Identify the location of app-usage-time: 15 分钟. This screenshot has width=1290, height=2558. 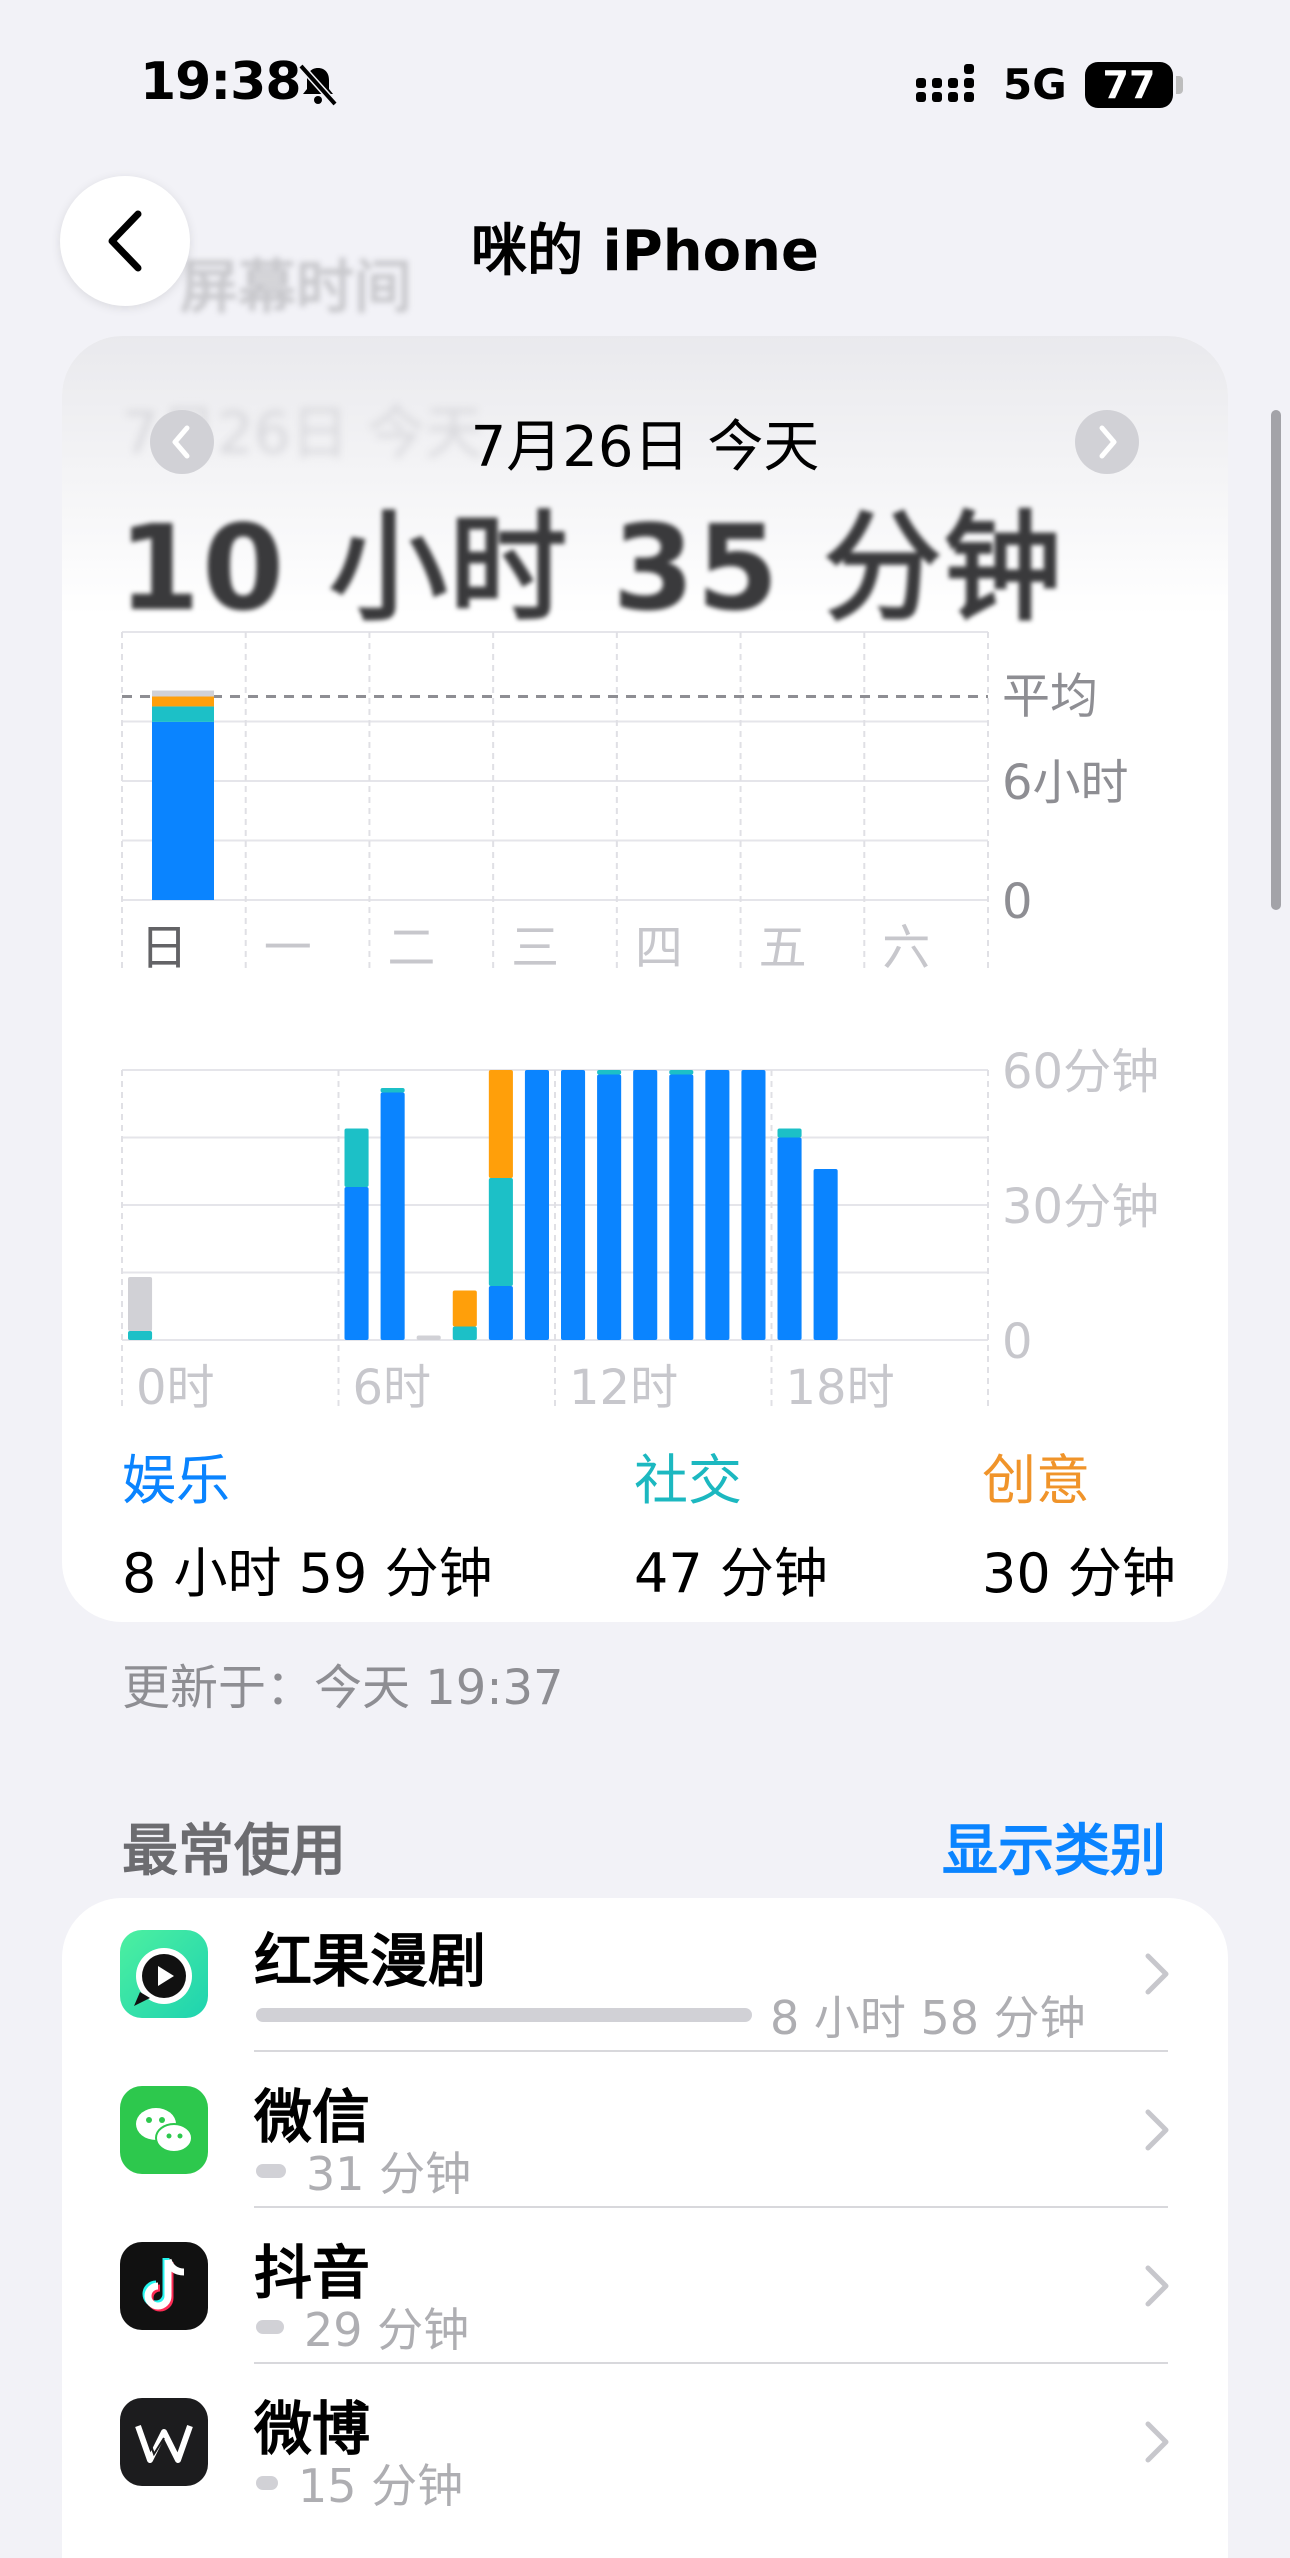
(381, 2486).